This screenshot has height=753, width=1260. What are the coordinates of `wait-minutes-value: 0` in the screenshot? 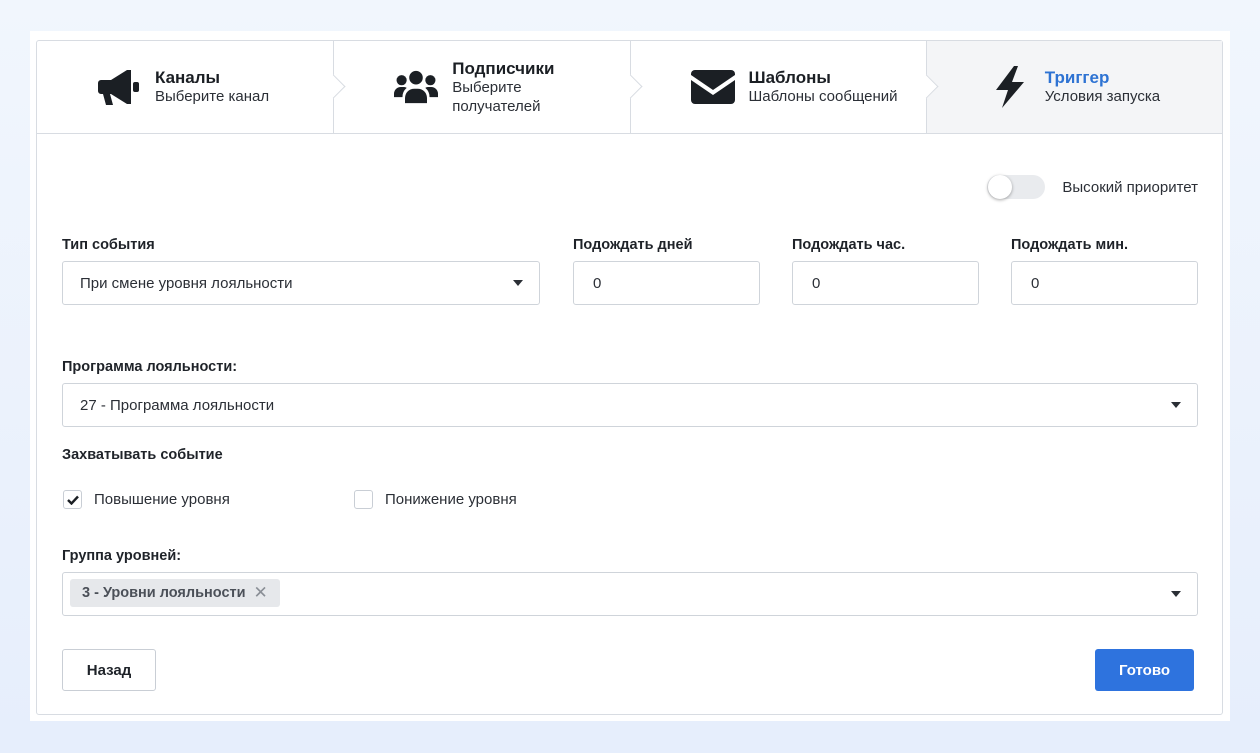 It's located at (1035, 283).